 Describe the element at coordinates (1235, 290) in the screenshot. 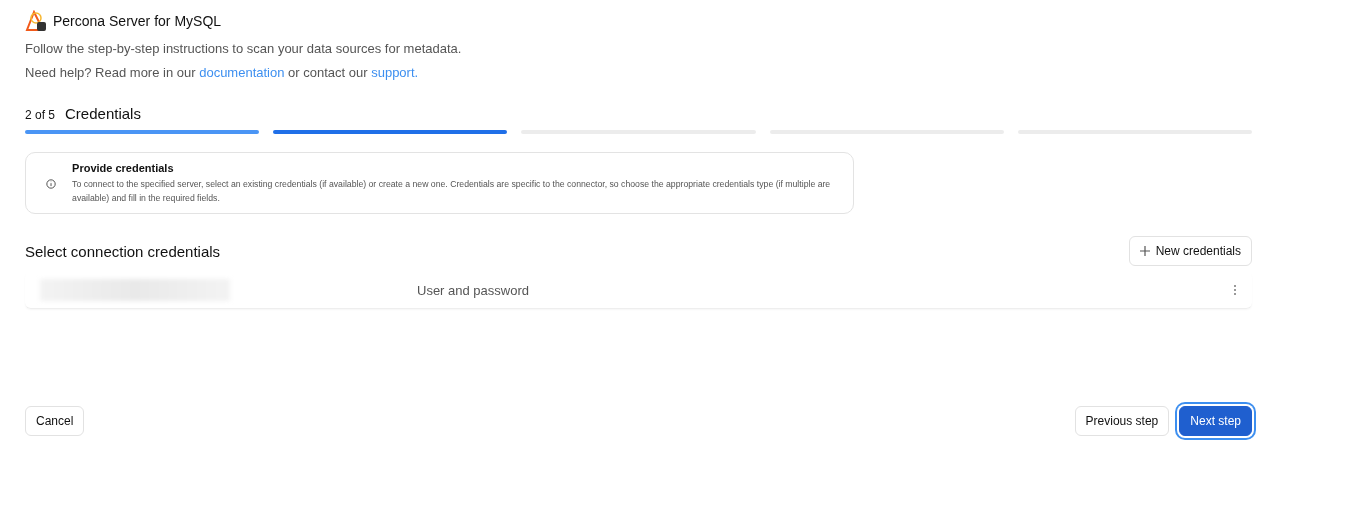

I see `more-icon` at that location.